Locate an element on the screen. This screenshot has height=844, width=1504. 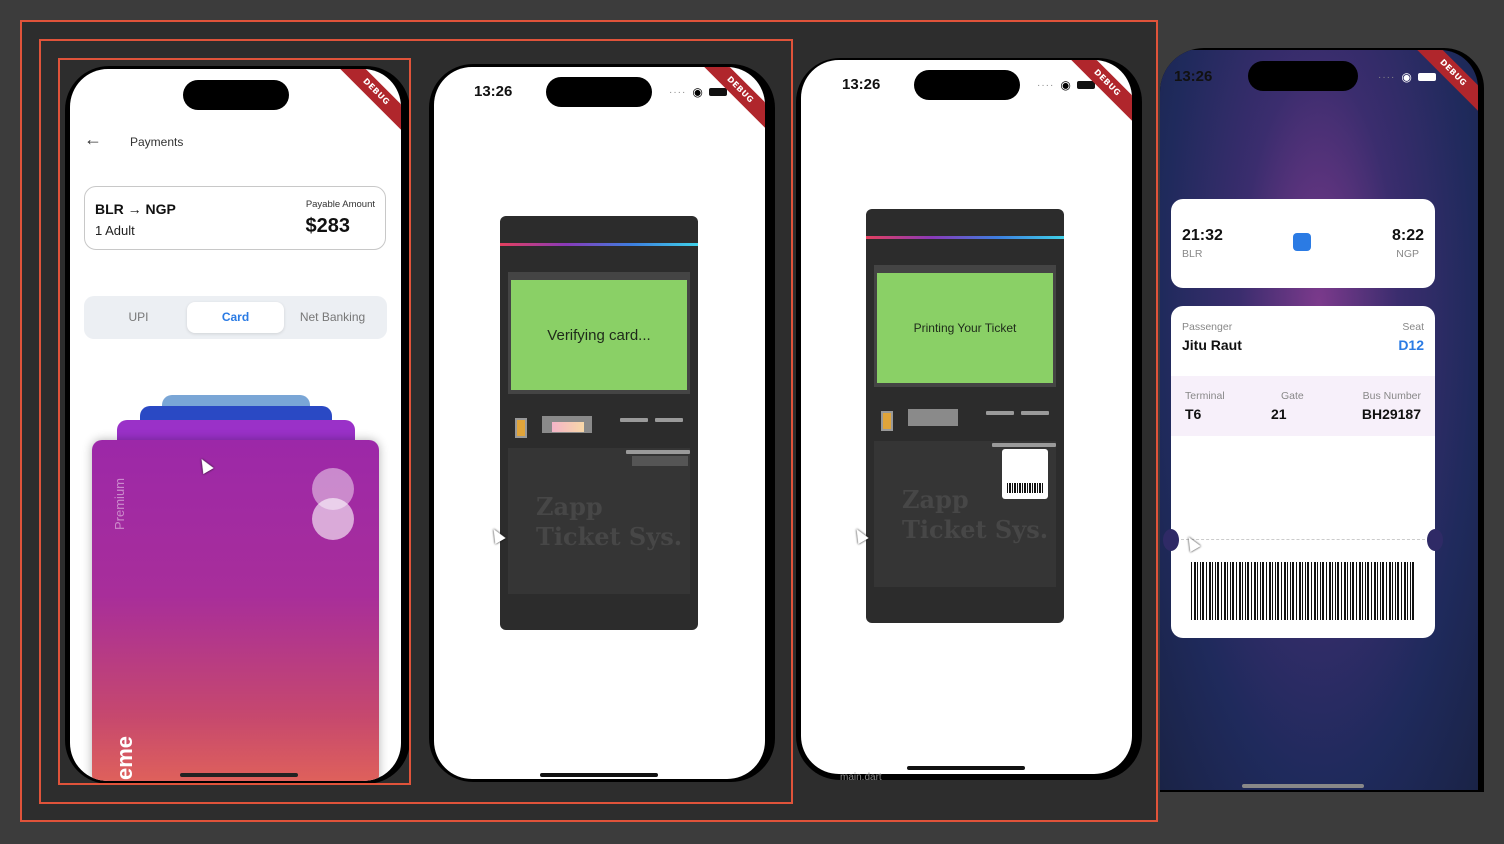
seat-label: Seat is located at coordinates (1413, 327).